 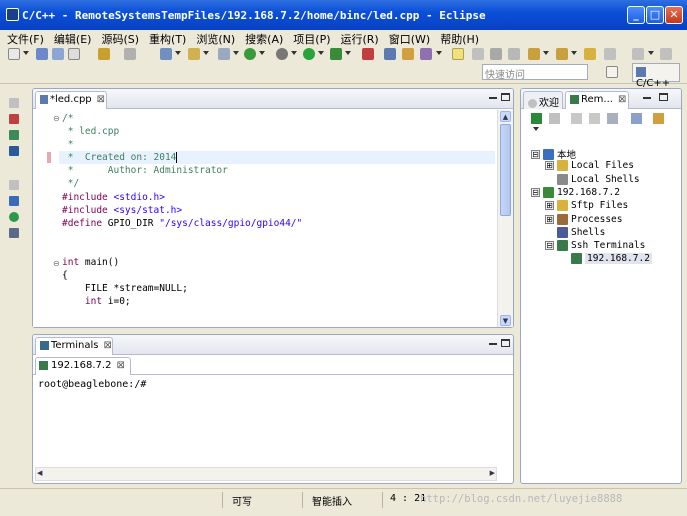 I want to click on menu-navigate: 浏览(N), so click(x=215, y=38).